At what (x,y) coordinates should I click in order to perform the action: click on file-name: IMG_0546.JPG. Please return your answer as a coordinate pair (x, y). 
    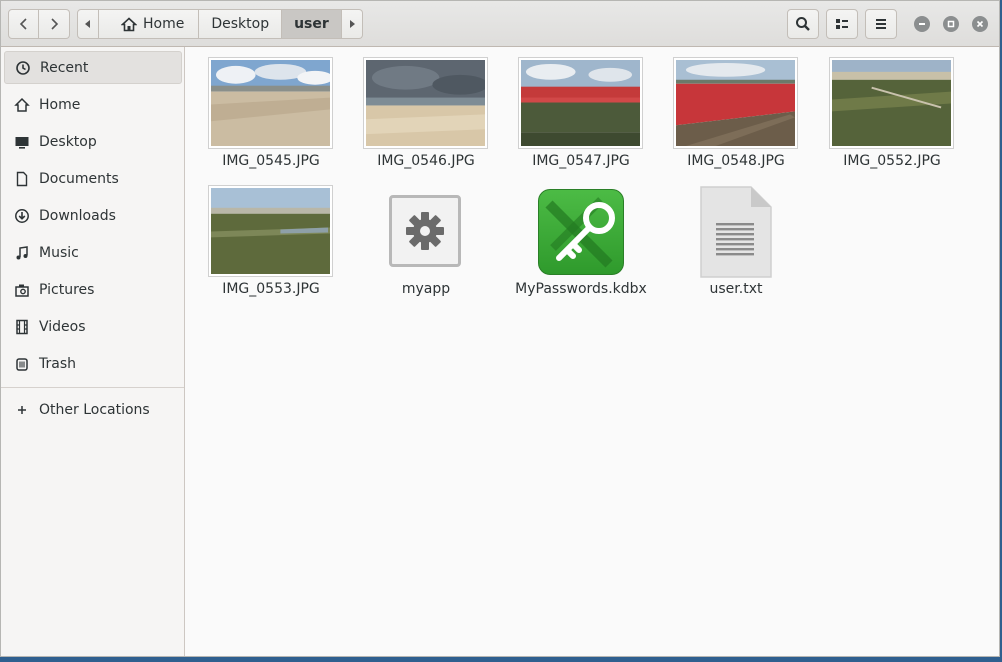
    Looking at the image, I should click on (426, 161).